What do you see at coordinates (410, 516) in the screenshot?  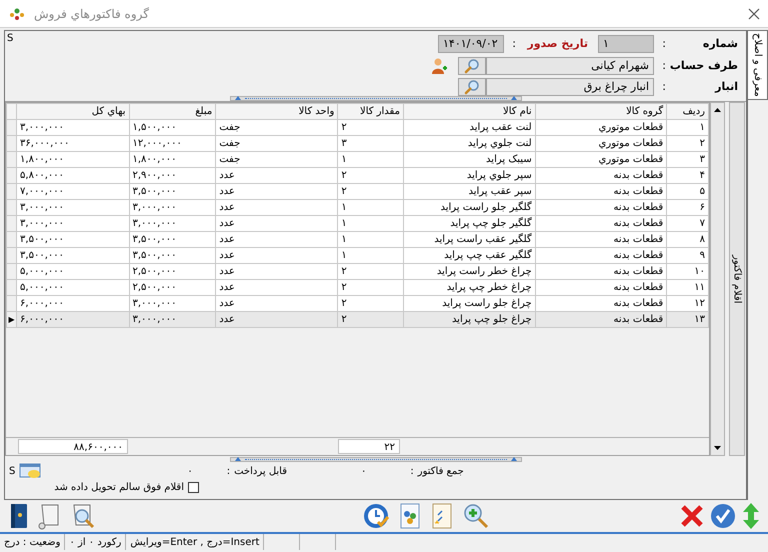 I see `users-document-icon` at bounding box center [410, 516].